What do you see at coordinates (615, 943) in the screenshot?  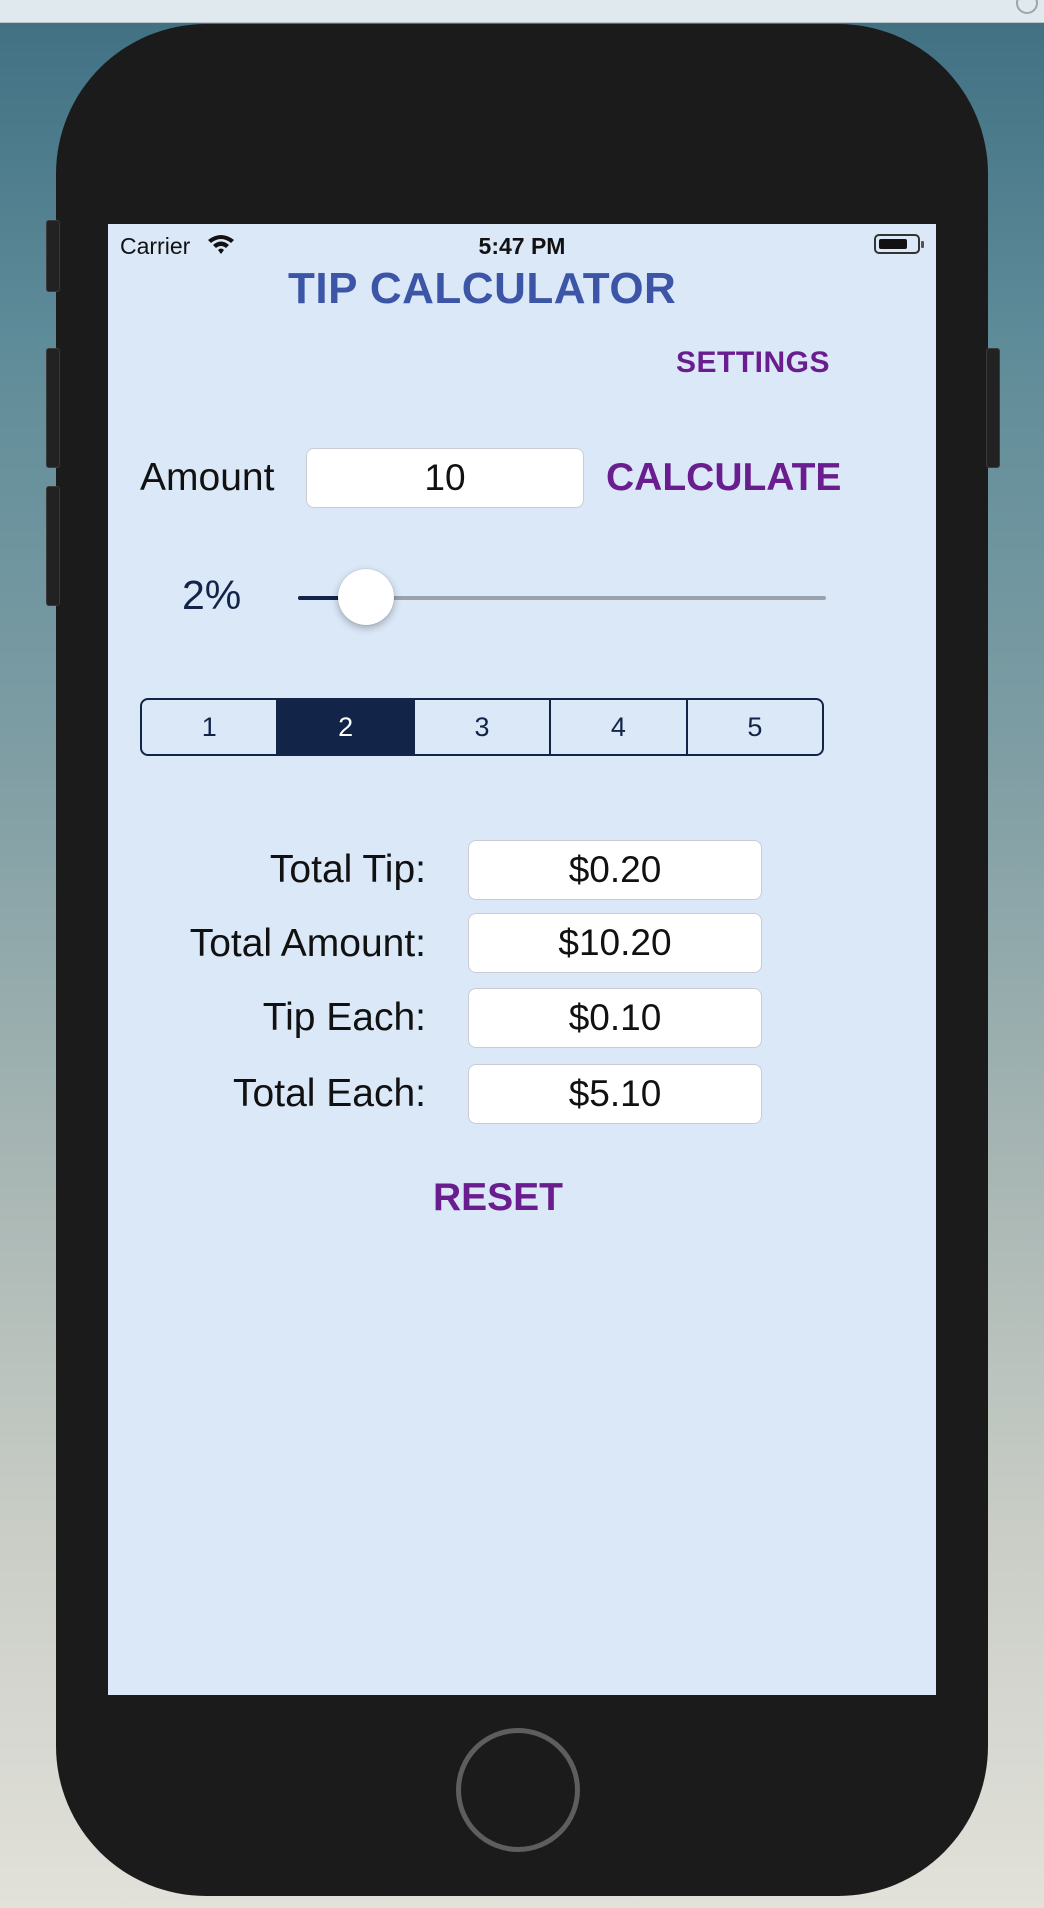 I see `total-amount-field: $10.20` at bounding box center [615, 943].